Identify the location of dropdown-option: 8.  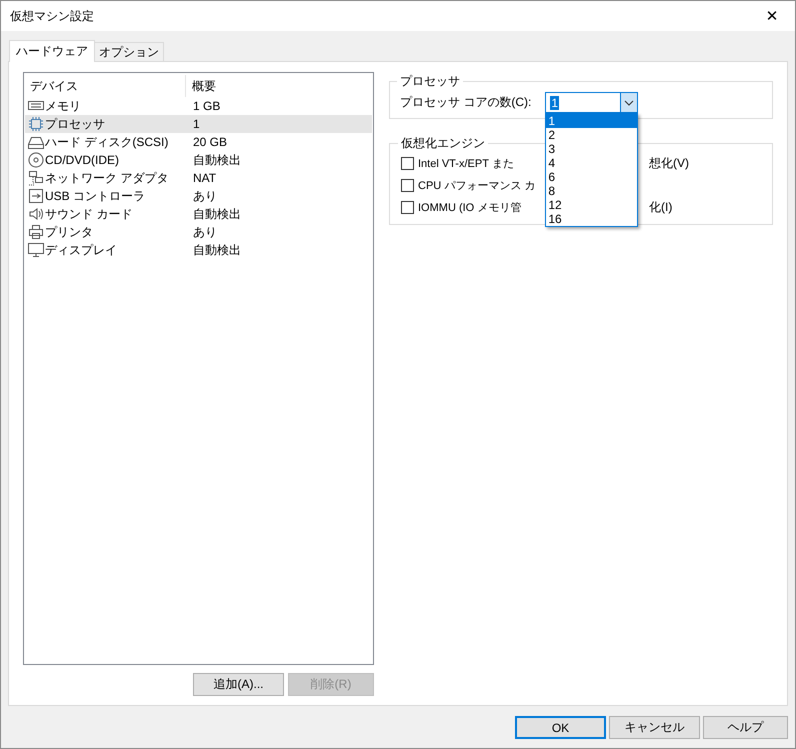
(592, 191).